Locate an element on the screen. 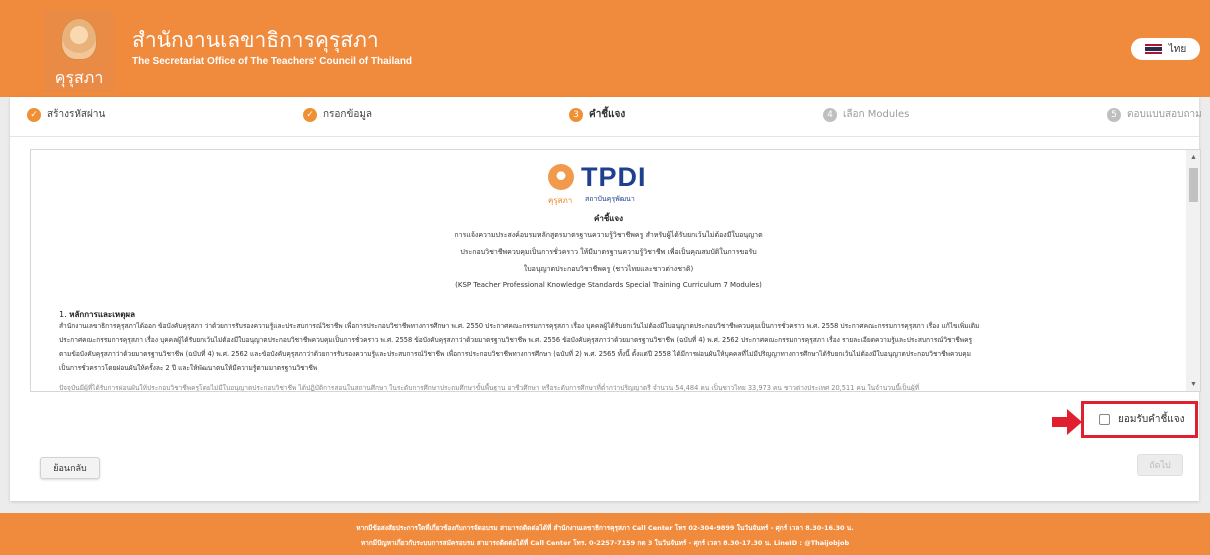  language-label: ไทย is located at coordinates (1177, 49).